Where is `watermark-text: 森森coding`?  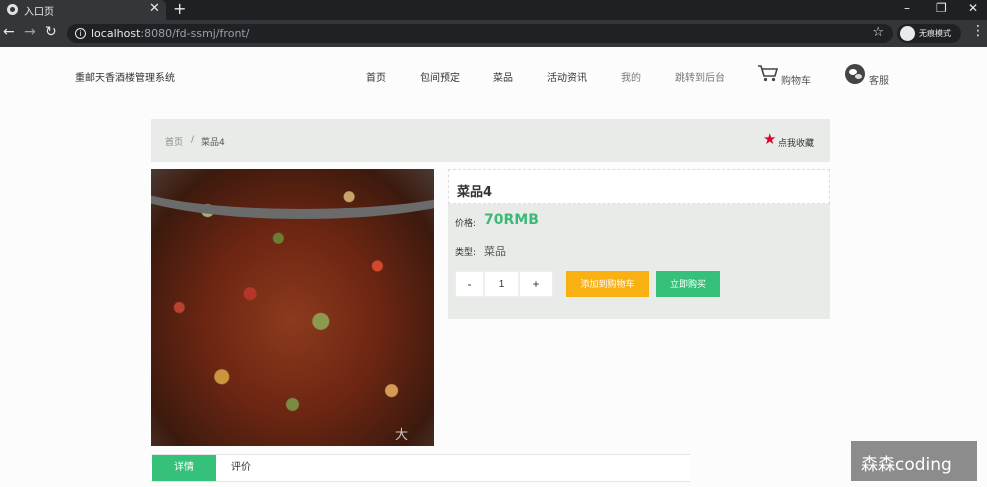
watermark-text: 森森coding is located at coordinates (906, 465).